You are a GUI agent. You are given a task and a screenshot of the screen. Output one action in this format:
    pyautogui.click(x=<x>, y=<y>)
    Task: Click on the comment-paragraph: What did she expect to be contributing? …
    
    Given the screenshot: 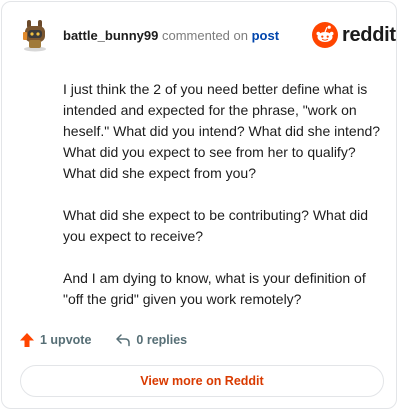 What is the action you would take?
    pyautogui.click(x=216, y=225)
    